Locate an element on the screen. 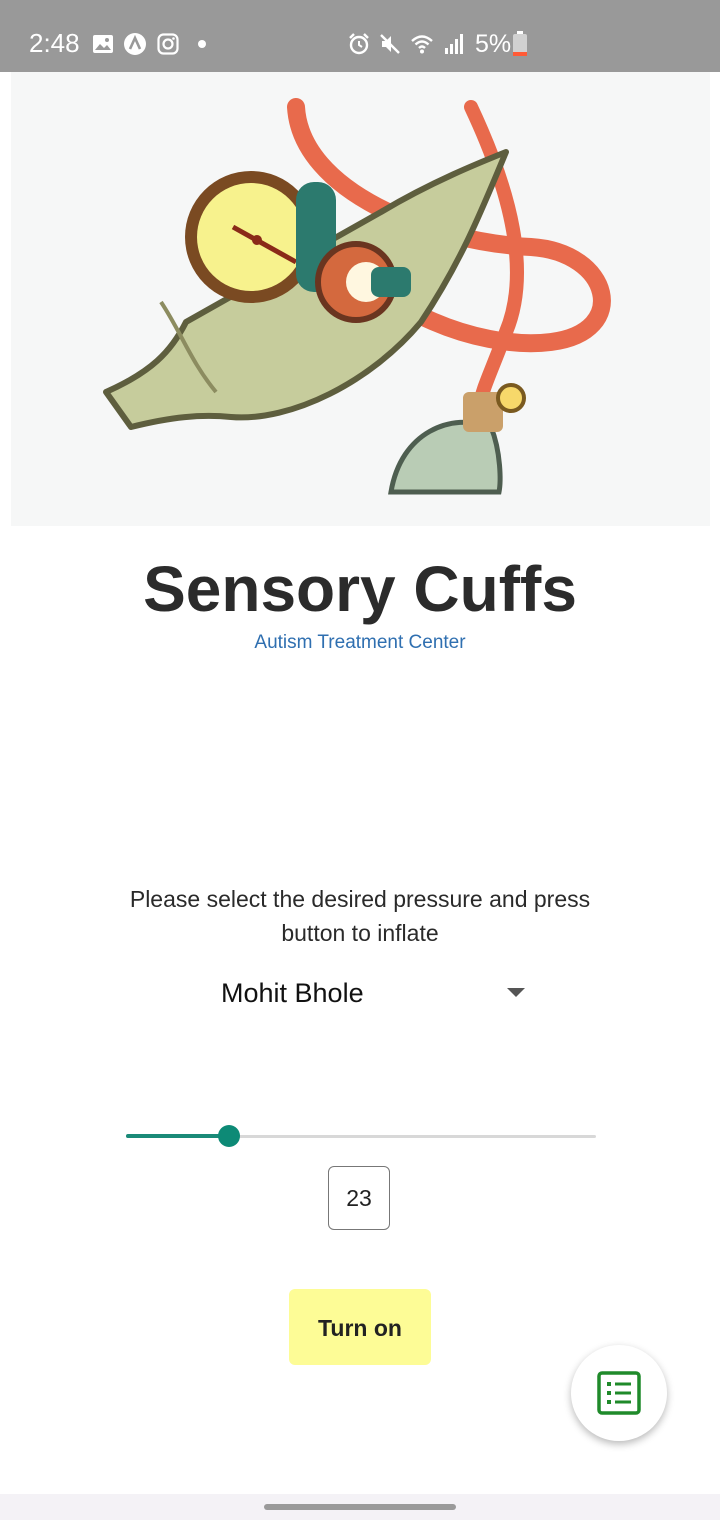 This screenshot has height=1520, width=720. status-bar: 2:48 5% is located at coordinates (360, 36).